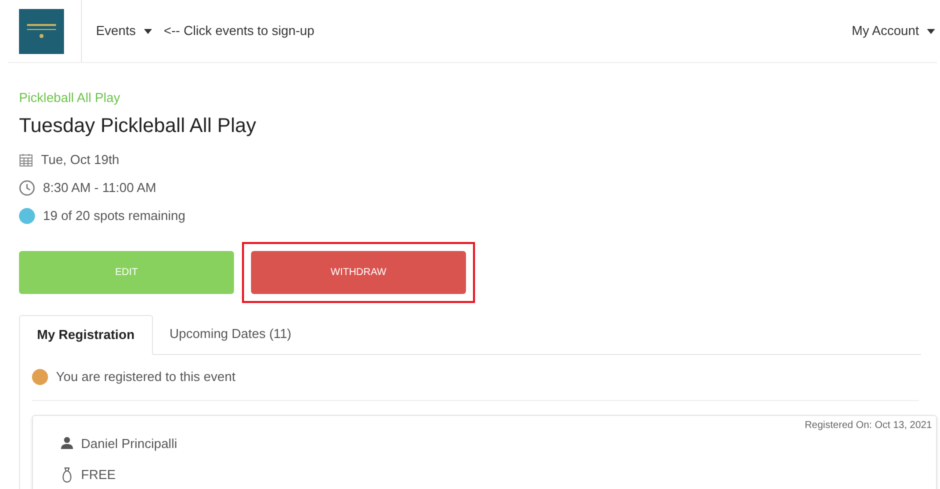 The image size is (940, 489). What do you see at coordinates (893, 31) in the screenshot?
I see `account-menu: My Account` at bounding box center [893, 31].